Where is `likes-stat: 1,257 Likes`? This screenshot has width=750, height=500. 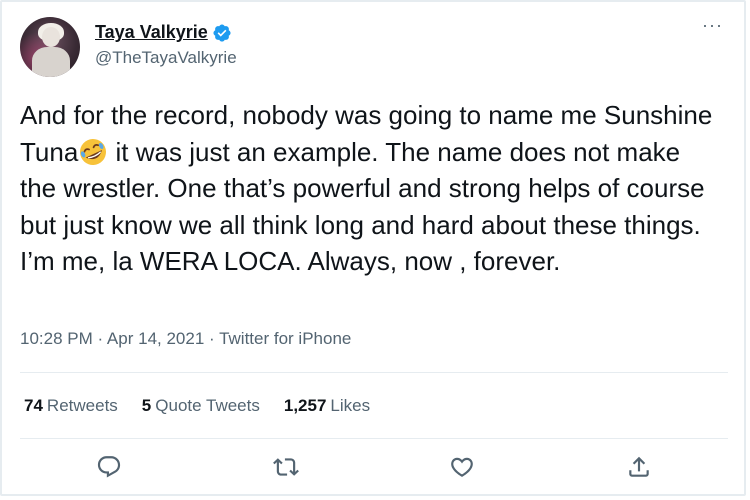 likes-stat: 1,257 Likes is located at coordinates (327, 406).